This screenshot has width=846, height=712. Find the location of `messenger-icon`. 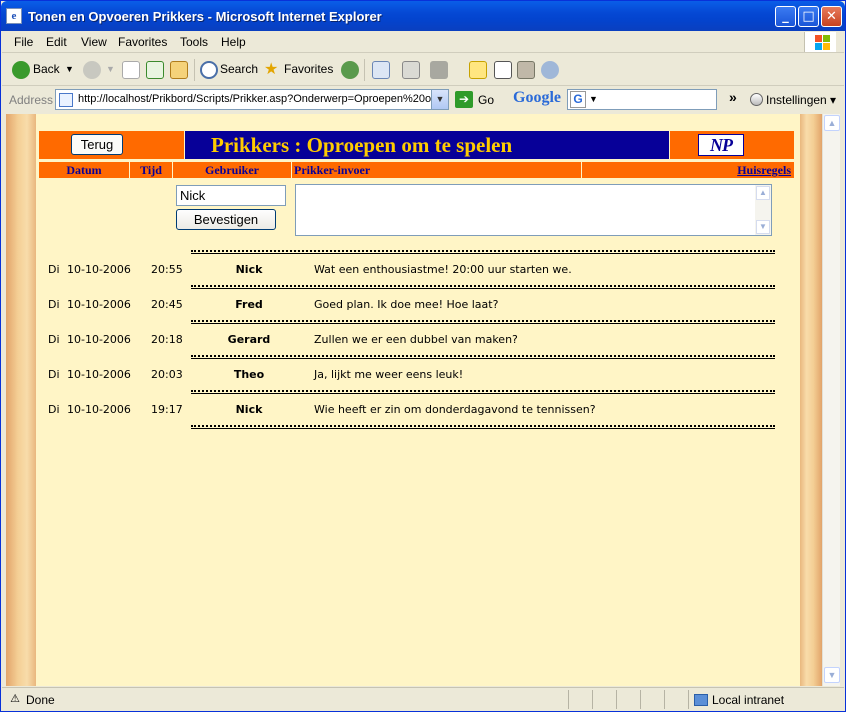

messenger-icon is located at coordinates (526, 70).